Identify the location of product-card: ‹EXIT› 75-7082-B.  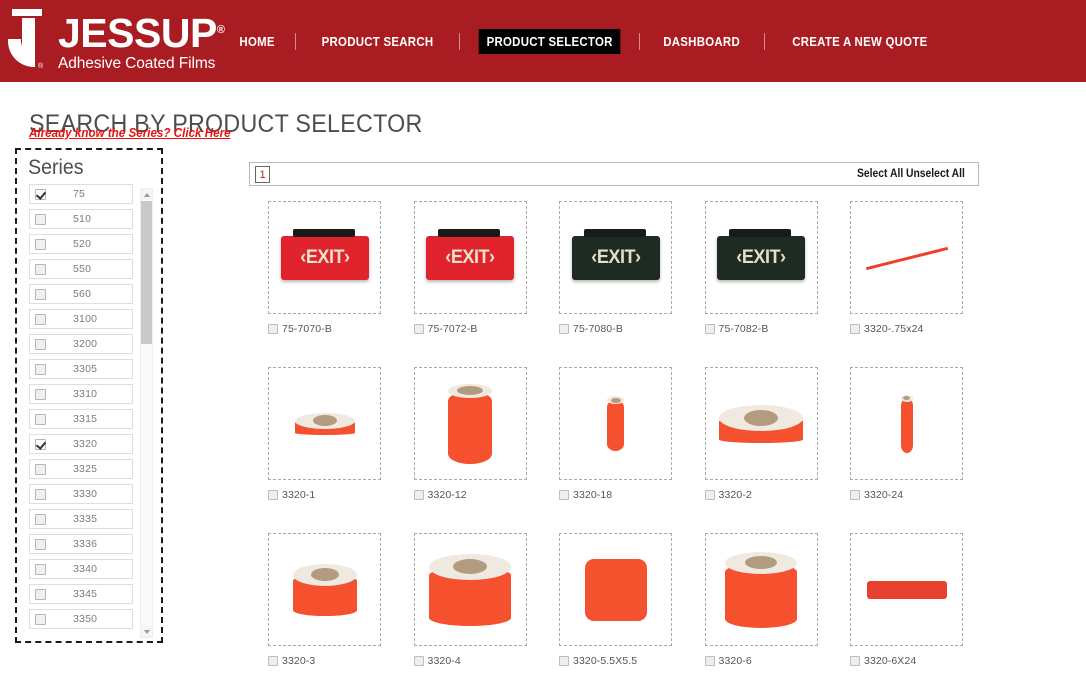
(777, 268).